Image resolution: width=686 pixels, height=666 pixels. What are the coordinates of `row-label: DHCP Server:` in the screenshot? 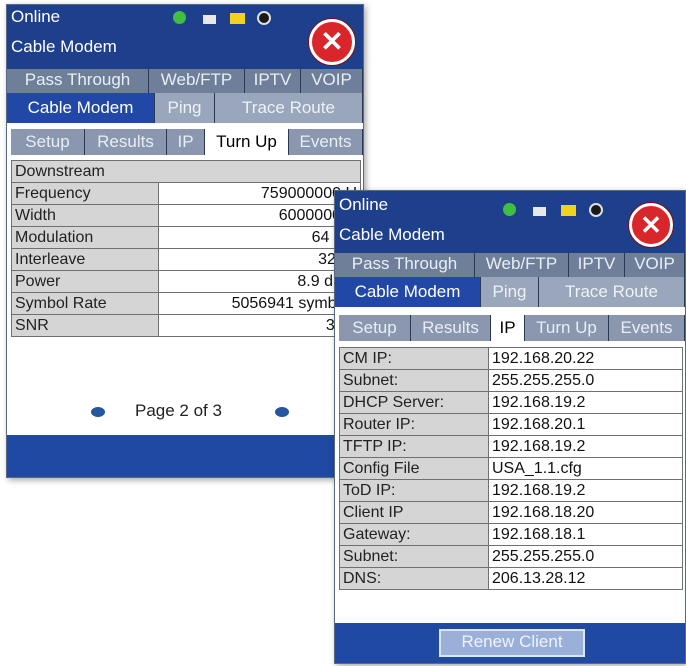 It's located at (414, 402).